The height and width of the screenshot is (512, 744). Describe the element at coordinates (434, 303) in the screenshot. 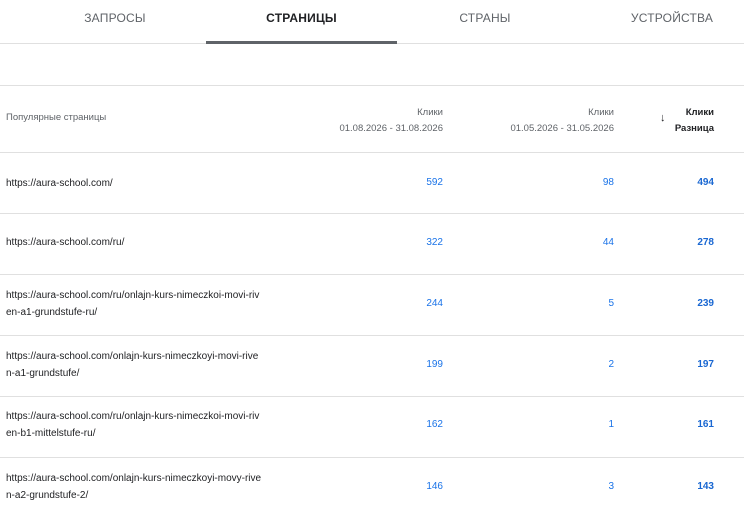

I see `row-clicks-current: 244` at that location.